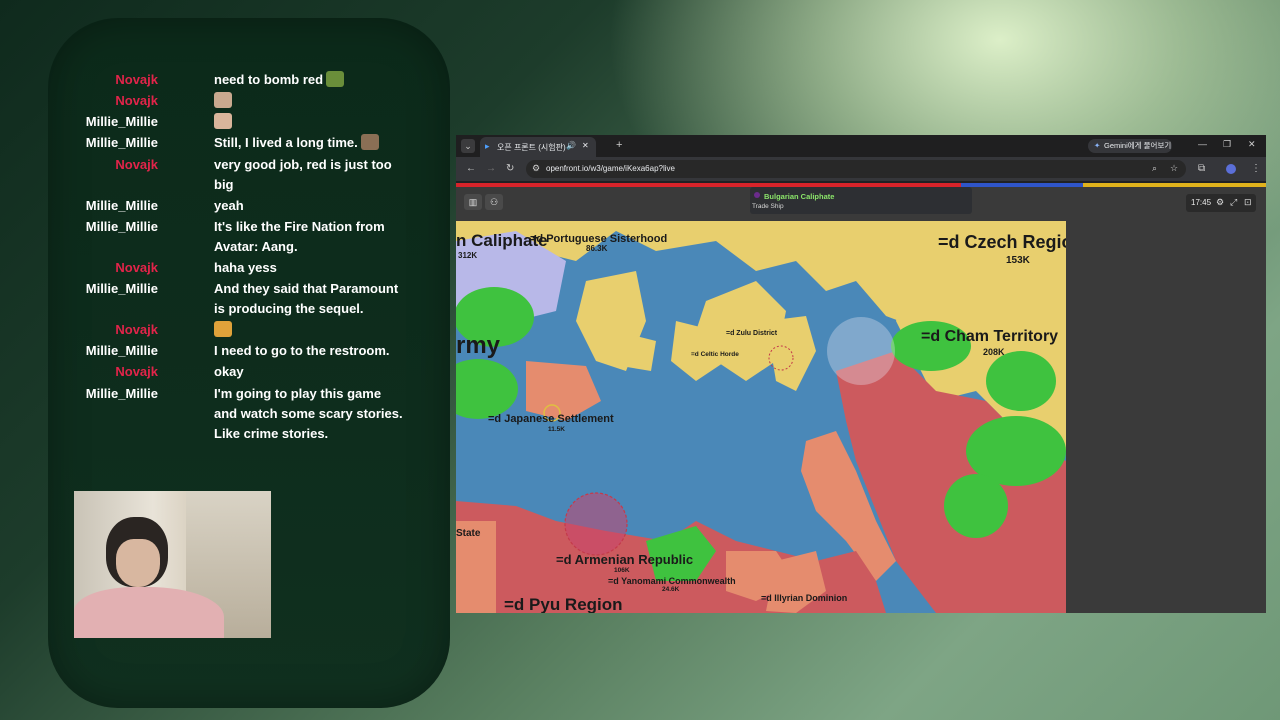 This screenshot has width=1280, height=720. What do you see at coordinates (314, 143) in the screenshot?
I see `chat-text: Still, I lived a long time.` at bounding box center [314, 143].